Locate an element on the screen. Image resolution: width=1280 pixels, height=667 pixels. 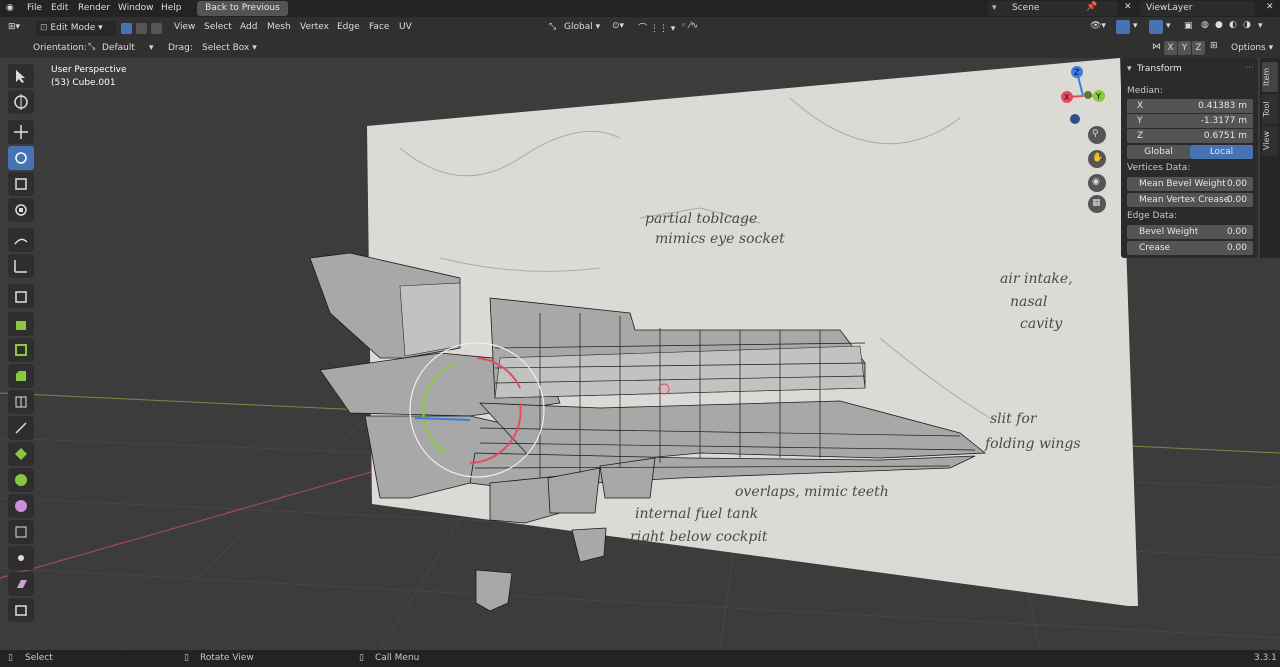
menu-file: File is located at coordinates (34, 8).